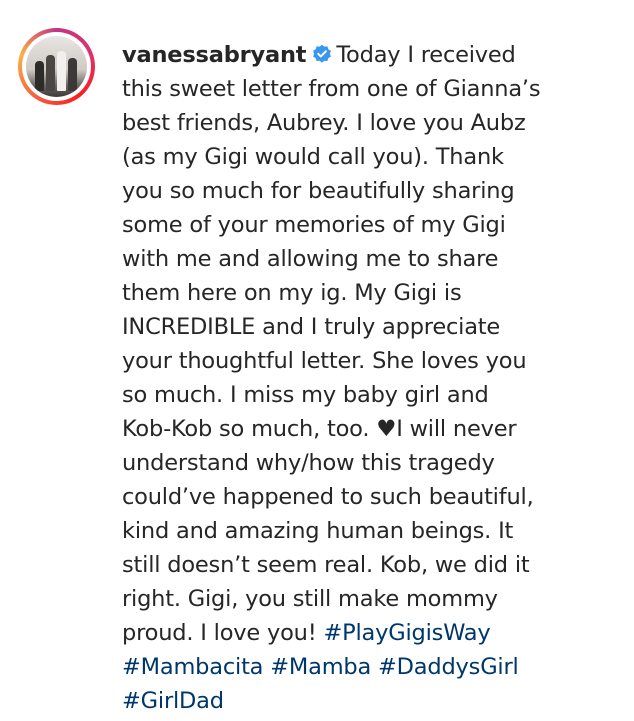 This screenshot has width=634, height=721. Describe the element at coordinates (328, 497) in the screenshot. I see `caption-line: could’ve happened to such beautiful,` at that location.